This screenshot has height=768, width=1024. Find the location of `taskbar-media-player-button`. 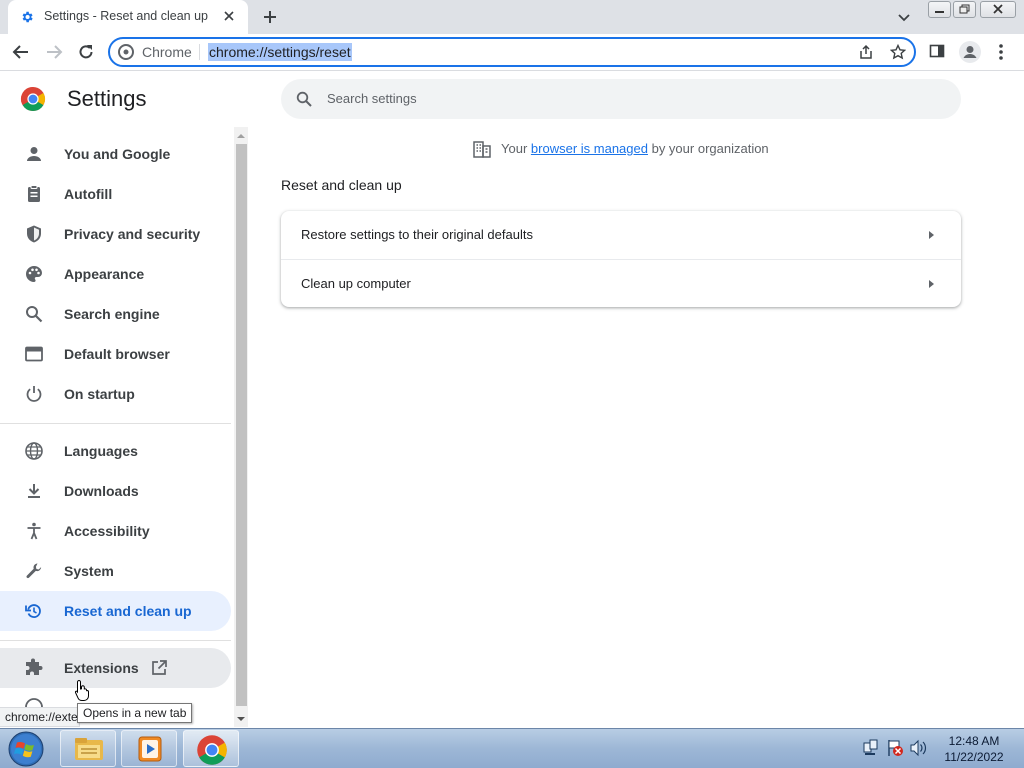

taskbar-media-player-button is located at coordinates (149, 748).